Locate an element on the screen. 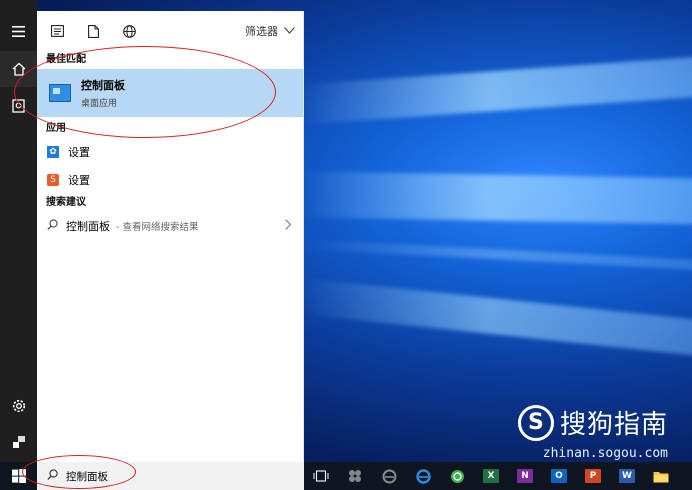 The height and width of the screenshot is (490, 692). settings-icon is located at coordinates (18, 406).